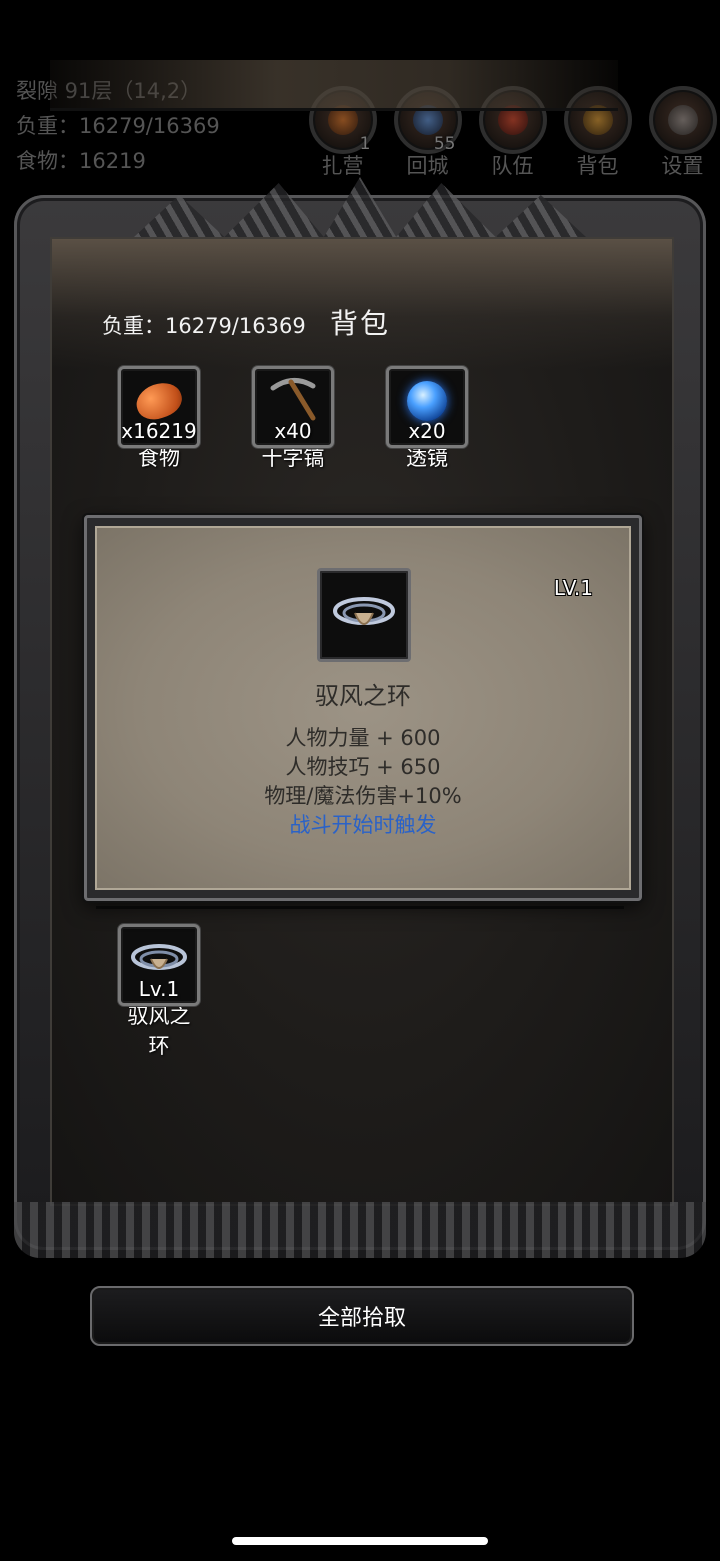 This screenshot has width=720, height=1561. Describe the element at coordinates (159, 965) in the screenshot. I see `item-slot: Lv.1` at that location.